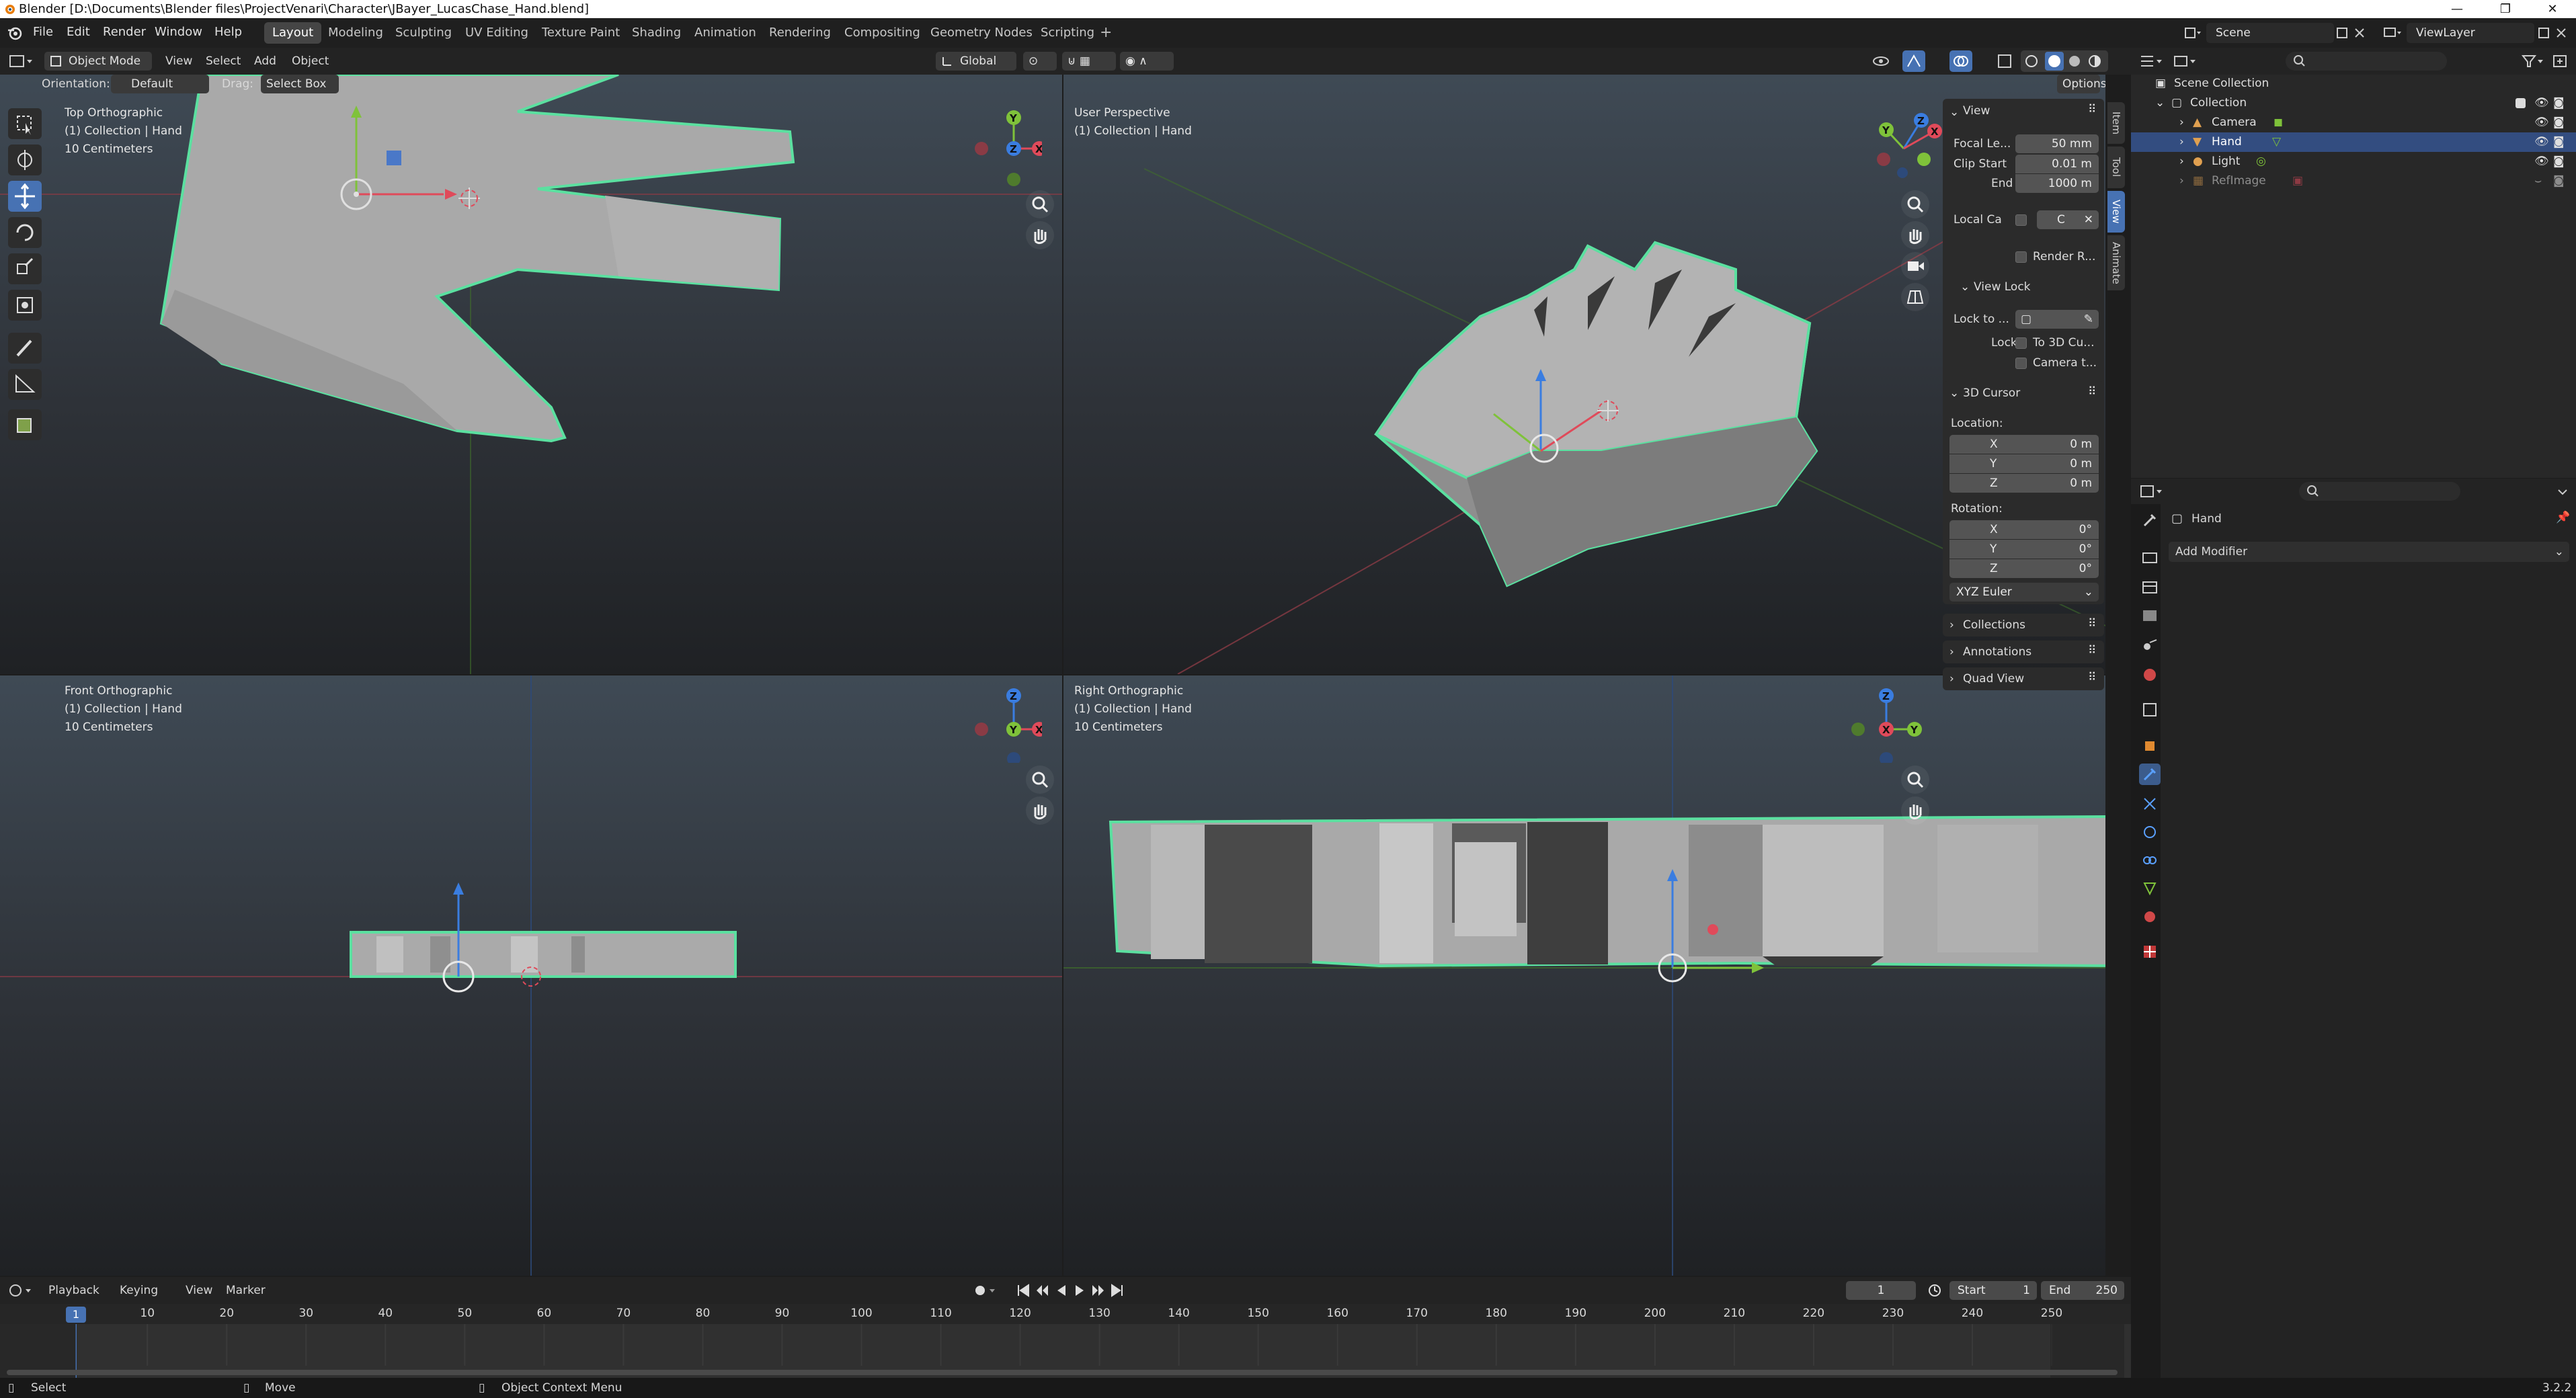 The width and height of the screenshot is (2576, 1398). What do you see at coordinates (15, 33) in the screenshot?
I see `blender-menu-icon` at bounding box center [15, 33].